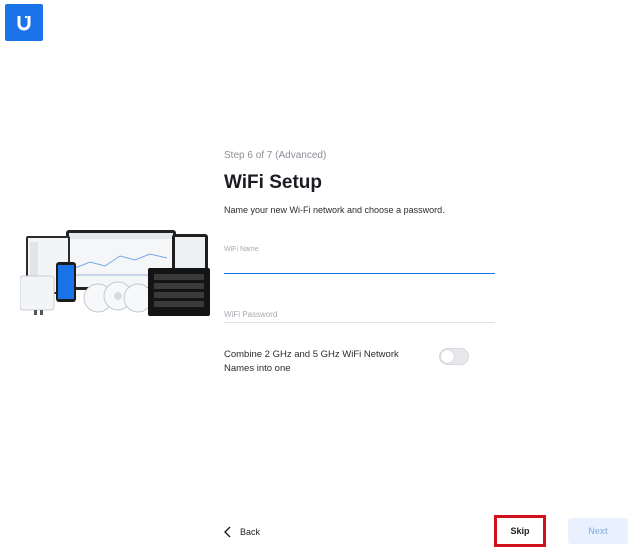  Describe the element at coordinates (447, 356) in the screenshot. I see `toggle-knob` at that location.